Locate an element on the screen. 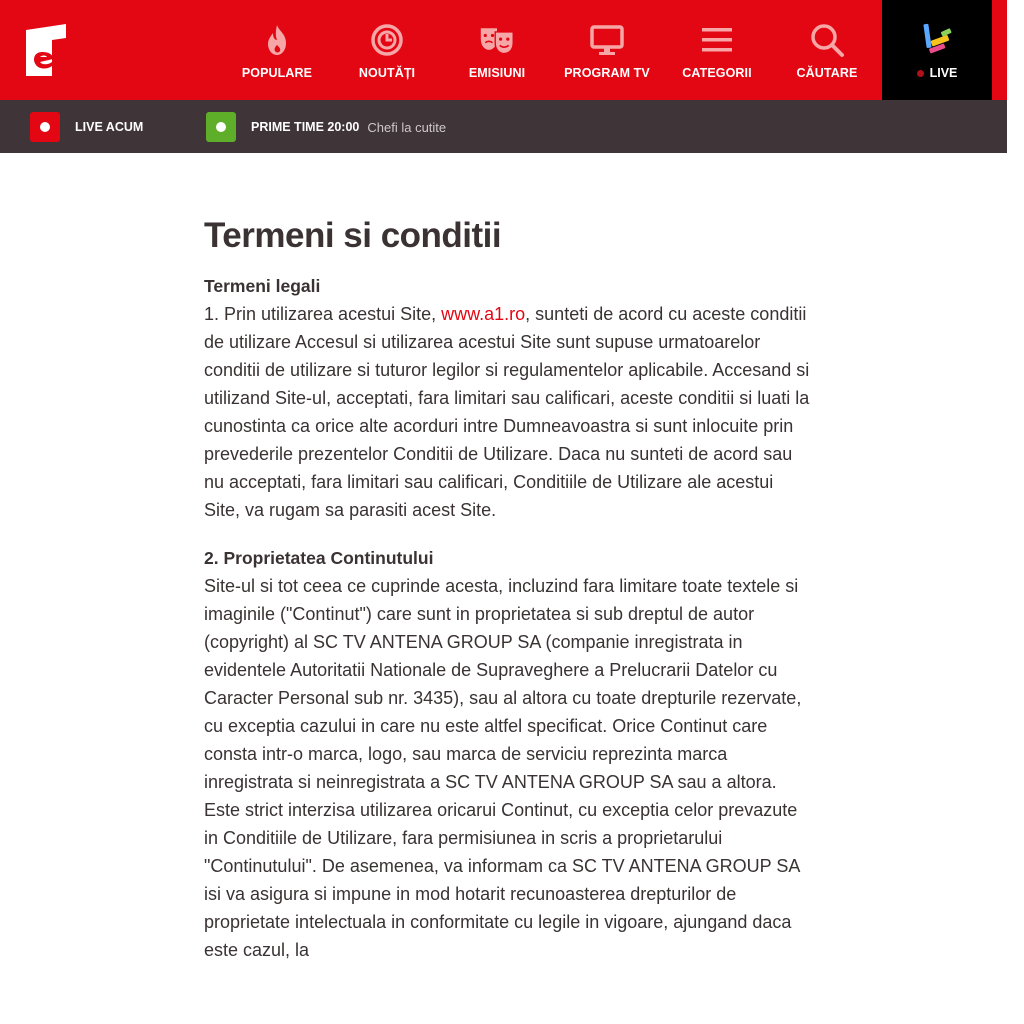  prime-time-label: PRIME TIME 20:00 is located at coordinates (305, 127).